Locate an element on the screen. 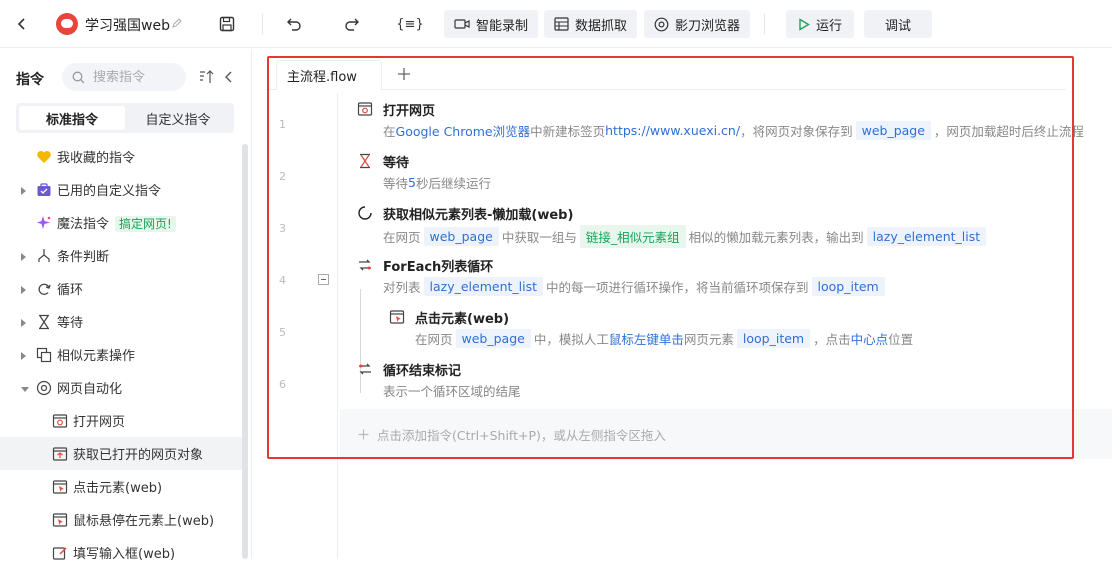 The image size is (1112, 569). camera-icon is located at coordinates (462, 24).